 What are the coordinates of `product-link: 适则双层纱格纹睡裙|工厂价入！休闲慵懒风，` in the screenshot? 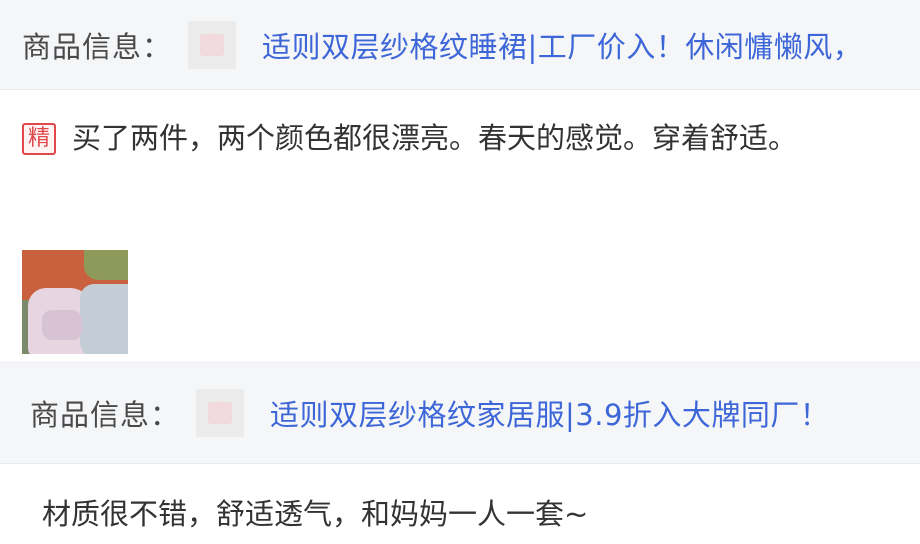 It's located at (562, 45).